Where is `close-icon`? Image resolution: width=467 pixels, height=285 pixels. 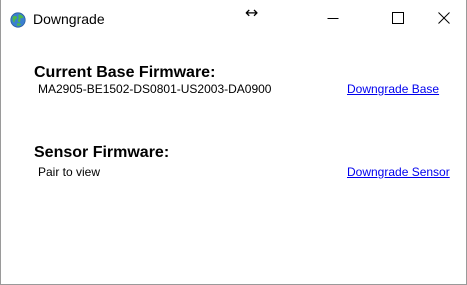 close-icon is located at coordinates (444, 20).